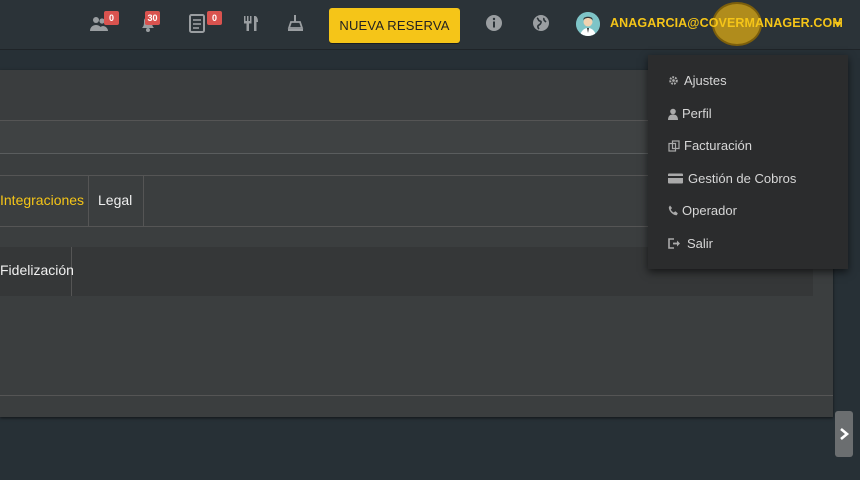  What do you see at coordinates (674, 243) in the screenshot?
I see `sign-out-icon` at bounding box center [674, 243].